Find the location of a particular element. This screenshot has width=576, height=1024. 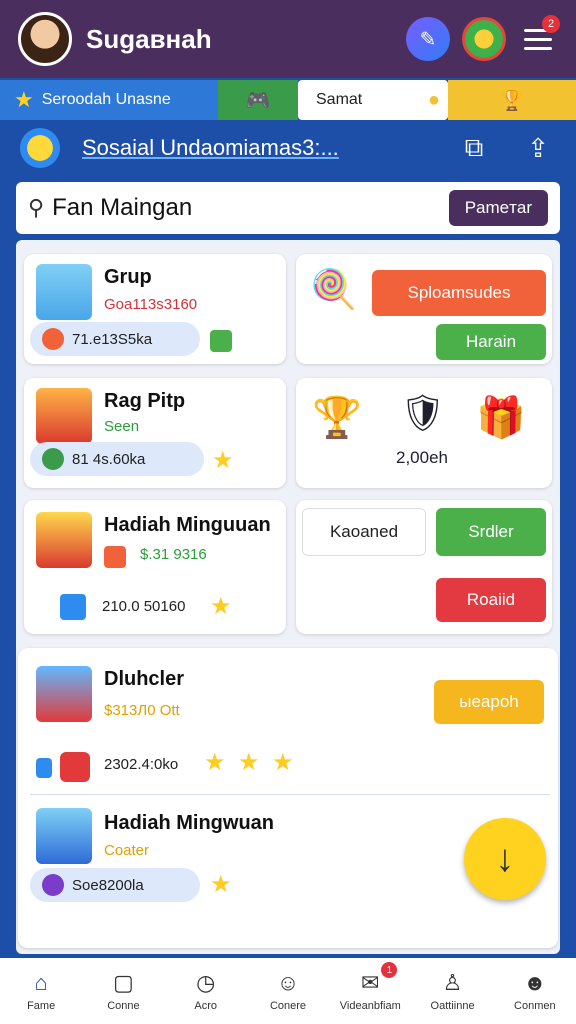

card-subtitle: $313Л0 Ott is located at coordinates (142, 710).